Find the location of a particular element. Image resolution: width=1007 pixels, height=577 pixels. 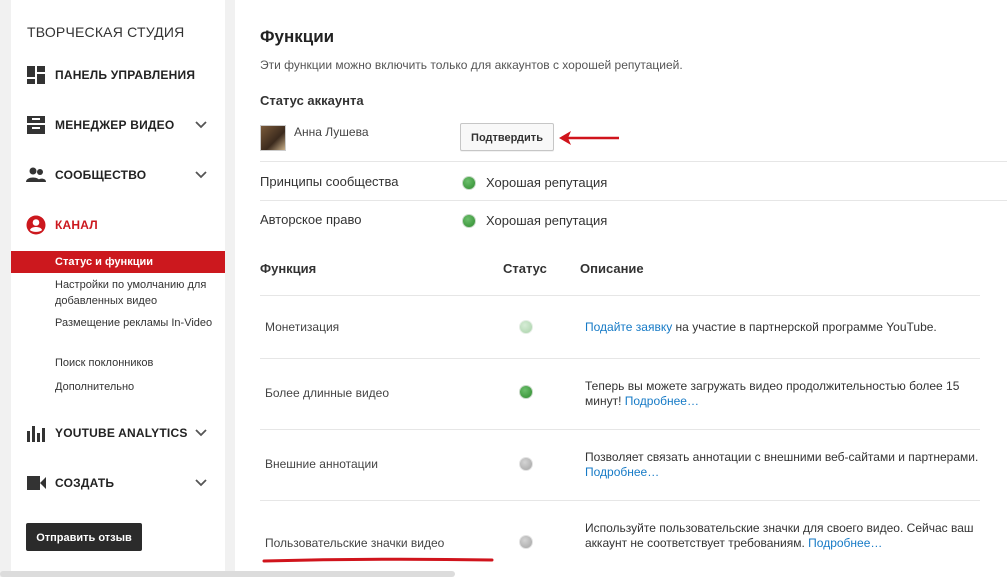

red-underline-annotation-icon is located at coordinates (378, 560).